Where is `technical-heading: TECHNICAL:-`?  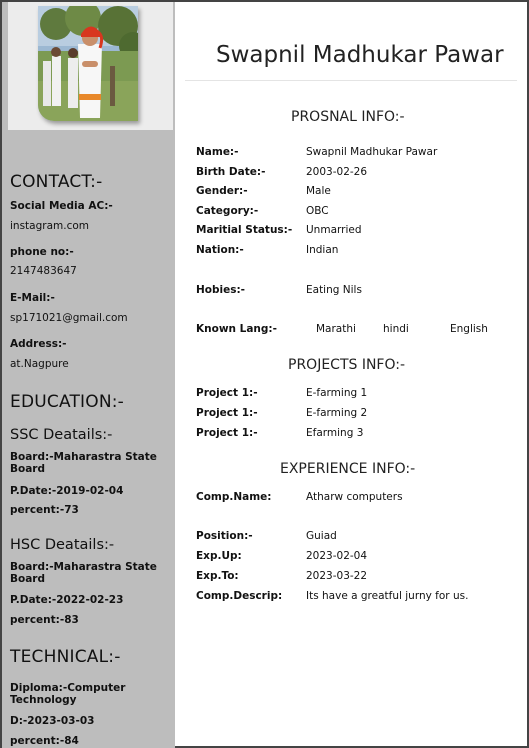
technical-heading: TECHNICAL:- is located at coordinates (65, 657).